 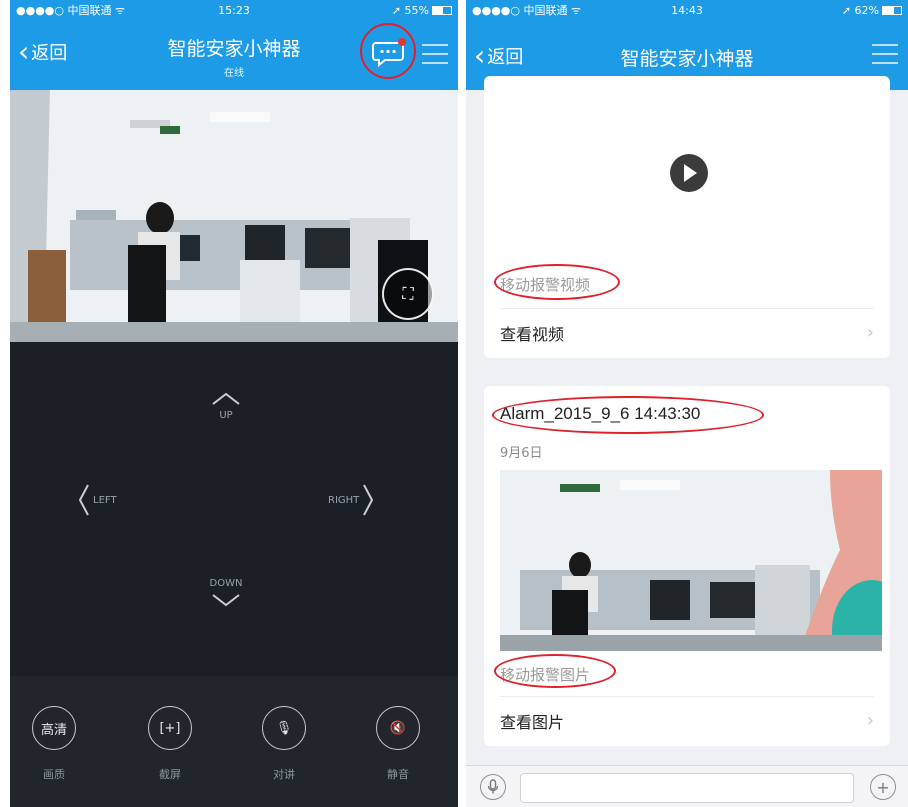 I want to click on voice-input-button, so click(x=493, y=787).